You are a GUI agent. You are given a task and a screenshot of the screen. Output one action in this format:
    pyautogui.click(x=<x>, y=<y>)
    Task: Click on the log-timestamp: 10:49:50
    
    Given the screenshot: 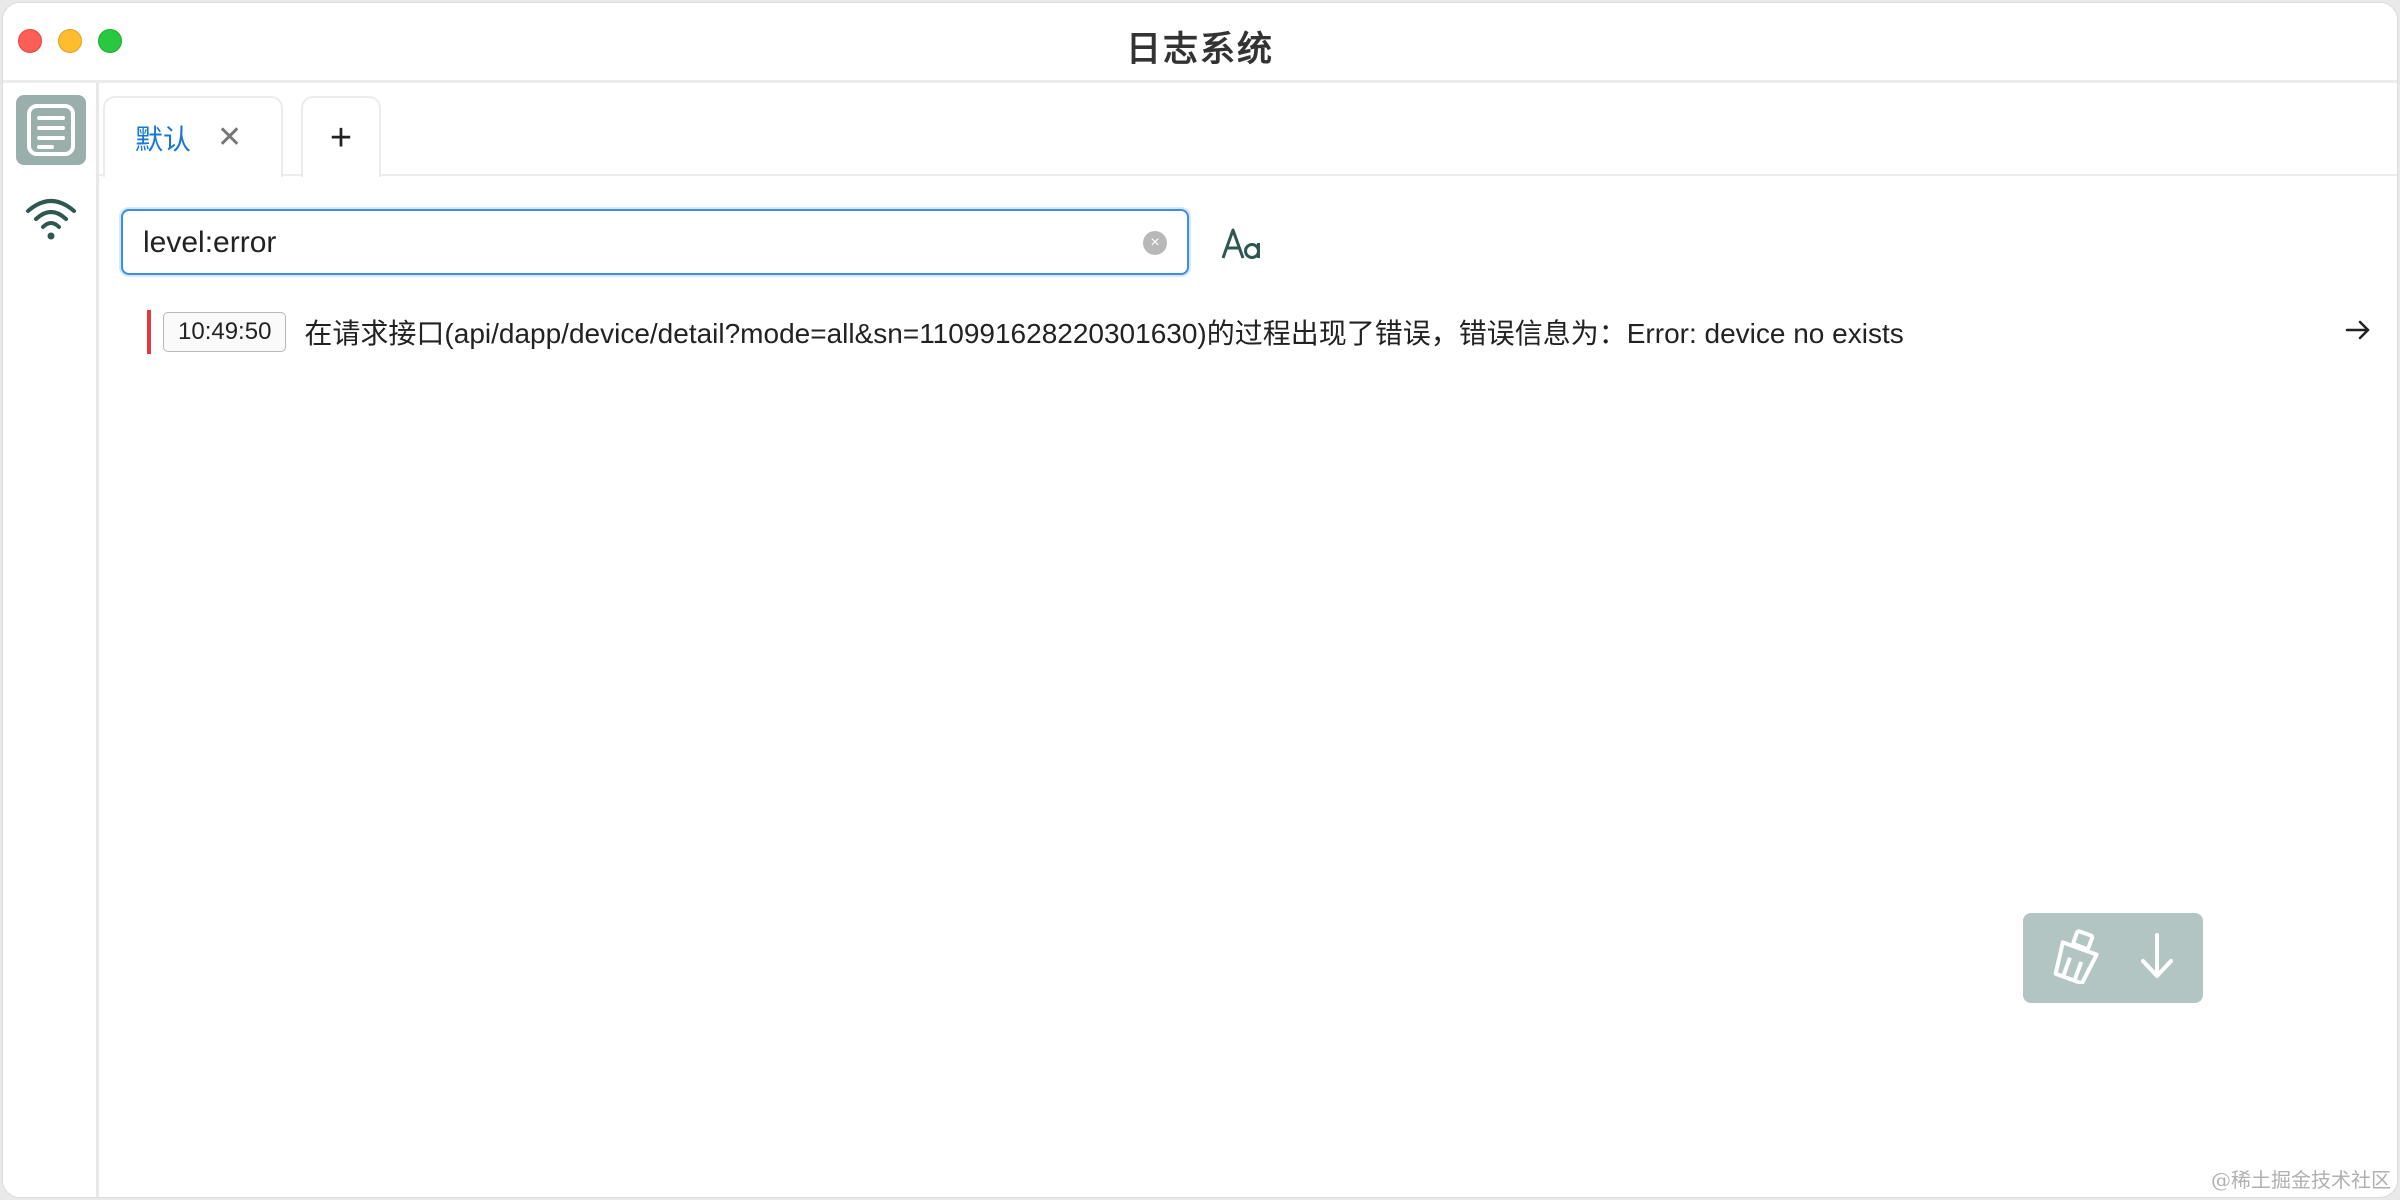 What is the action you would take?
    pyautogui.click(x=225, y=332)
    